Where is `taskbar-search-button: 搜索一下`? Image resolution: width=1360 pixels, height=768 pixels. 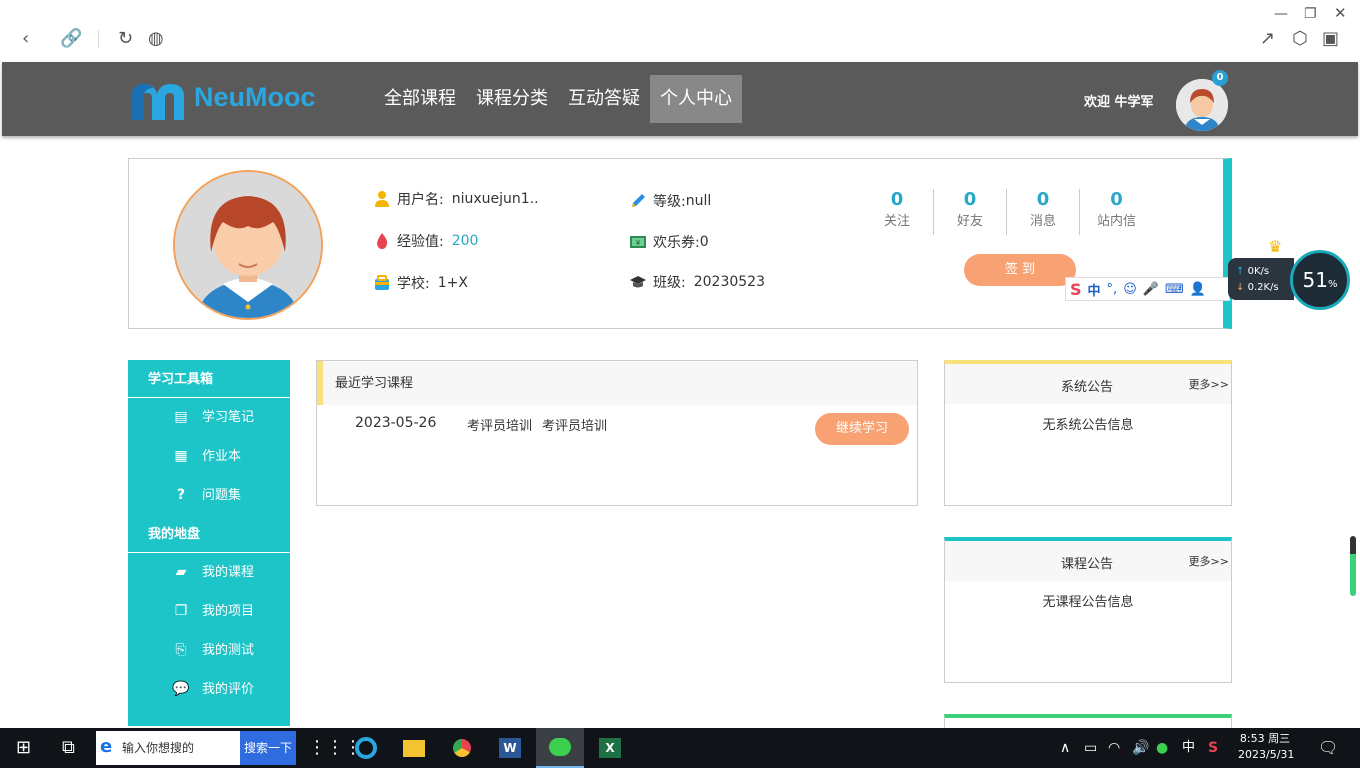 taskbar-search-button: 搜索一下 is located at coordinates (268, 748).